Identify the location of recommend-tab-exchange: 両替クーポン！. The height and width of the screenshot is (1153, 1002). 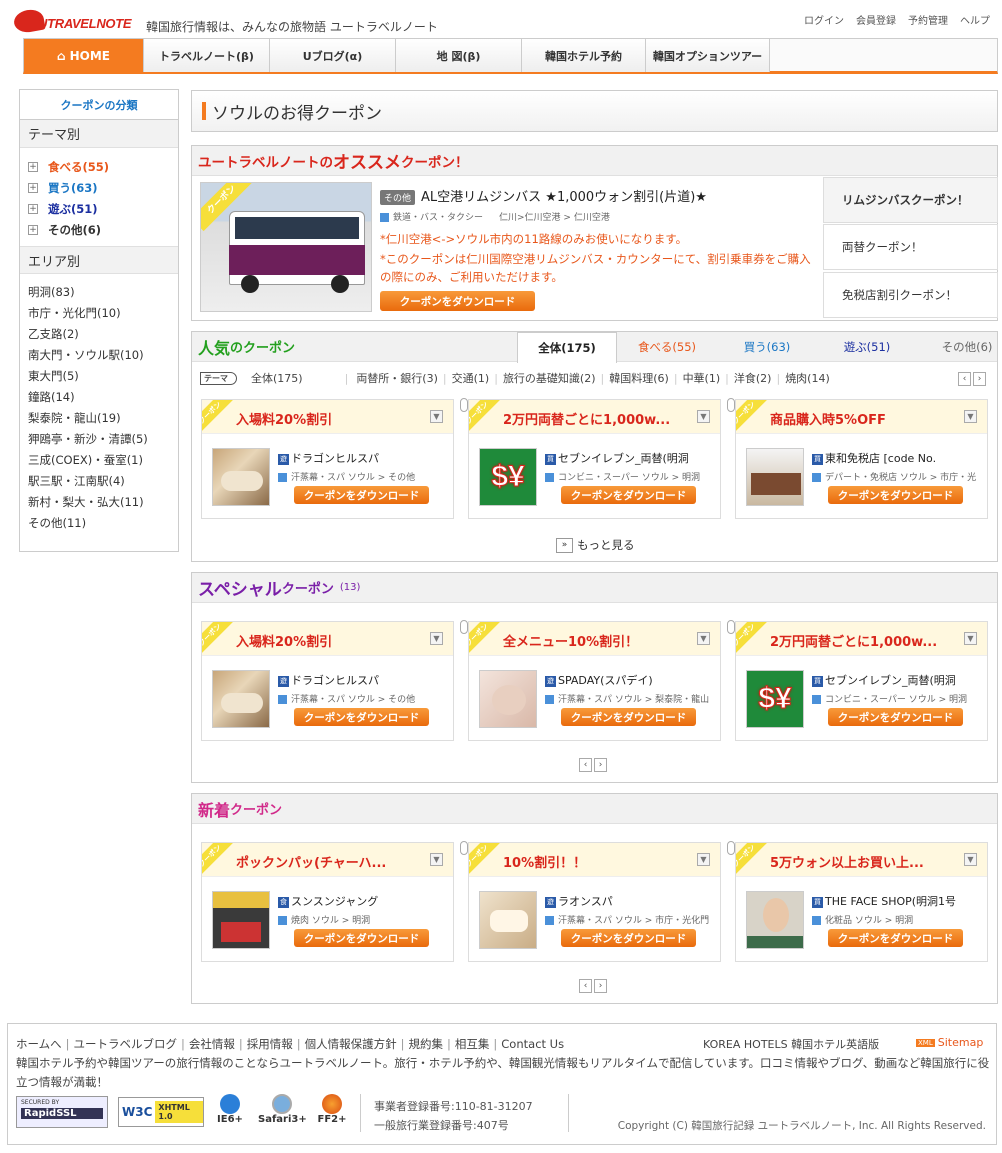
(910, 247).